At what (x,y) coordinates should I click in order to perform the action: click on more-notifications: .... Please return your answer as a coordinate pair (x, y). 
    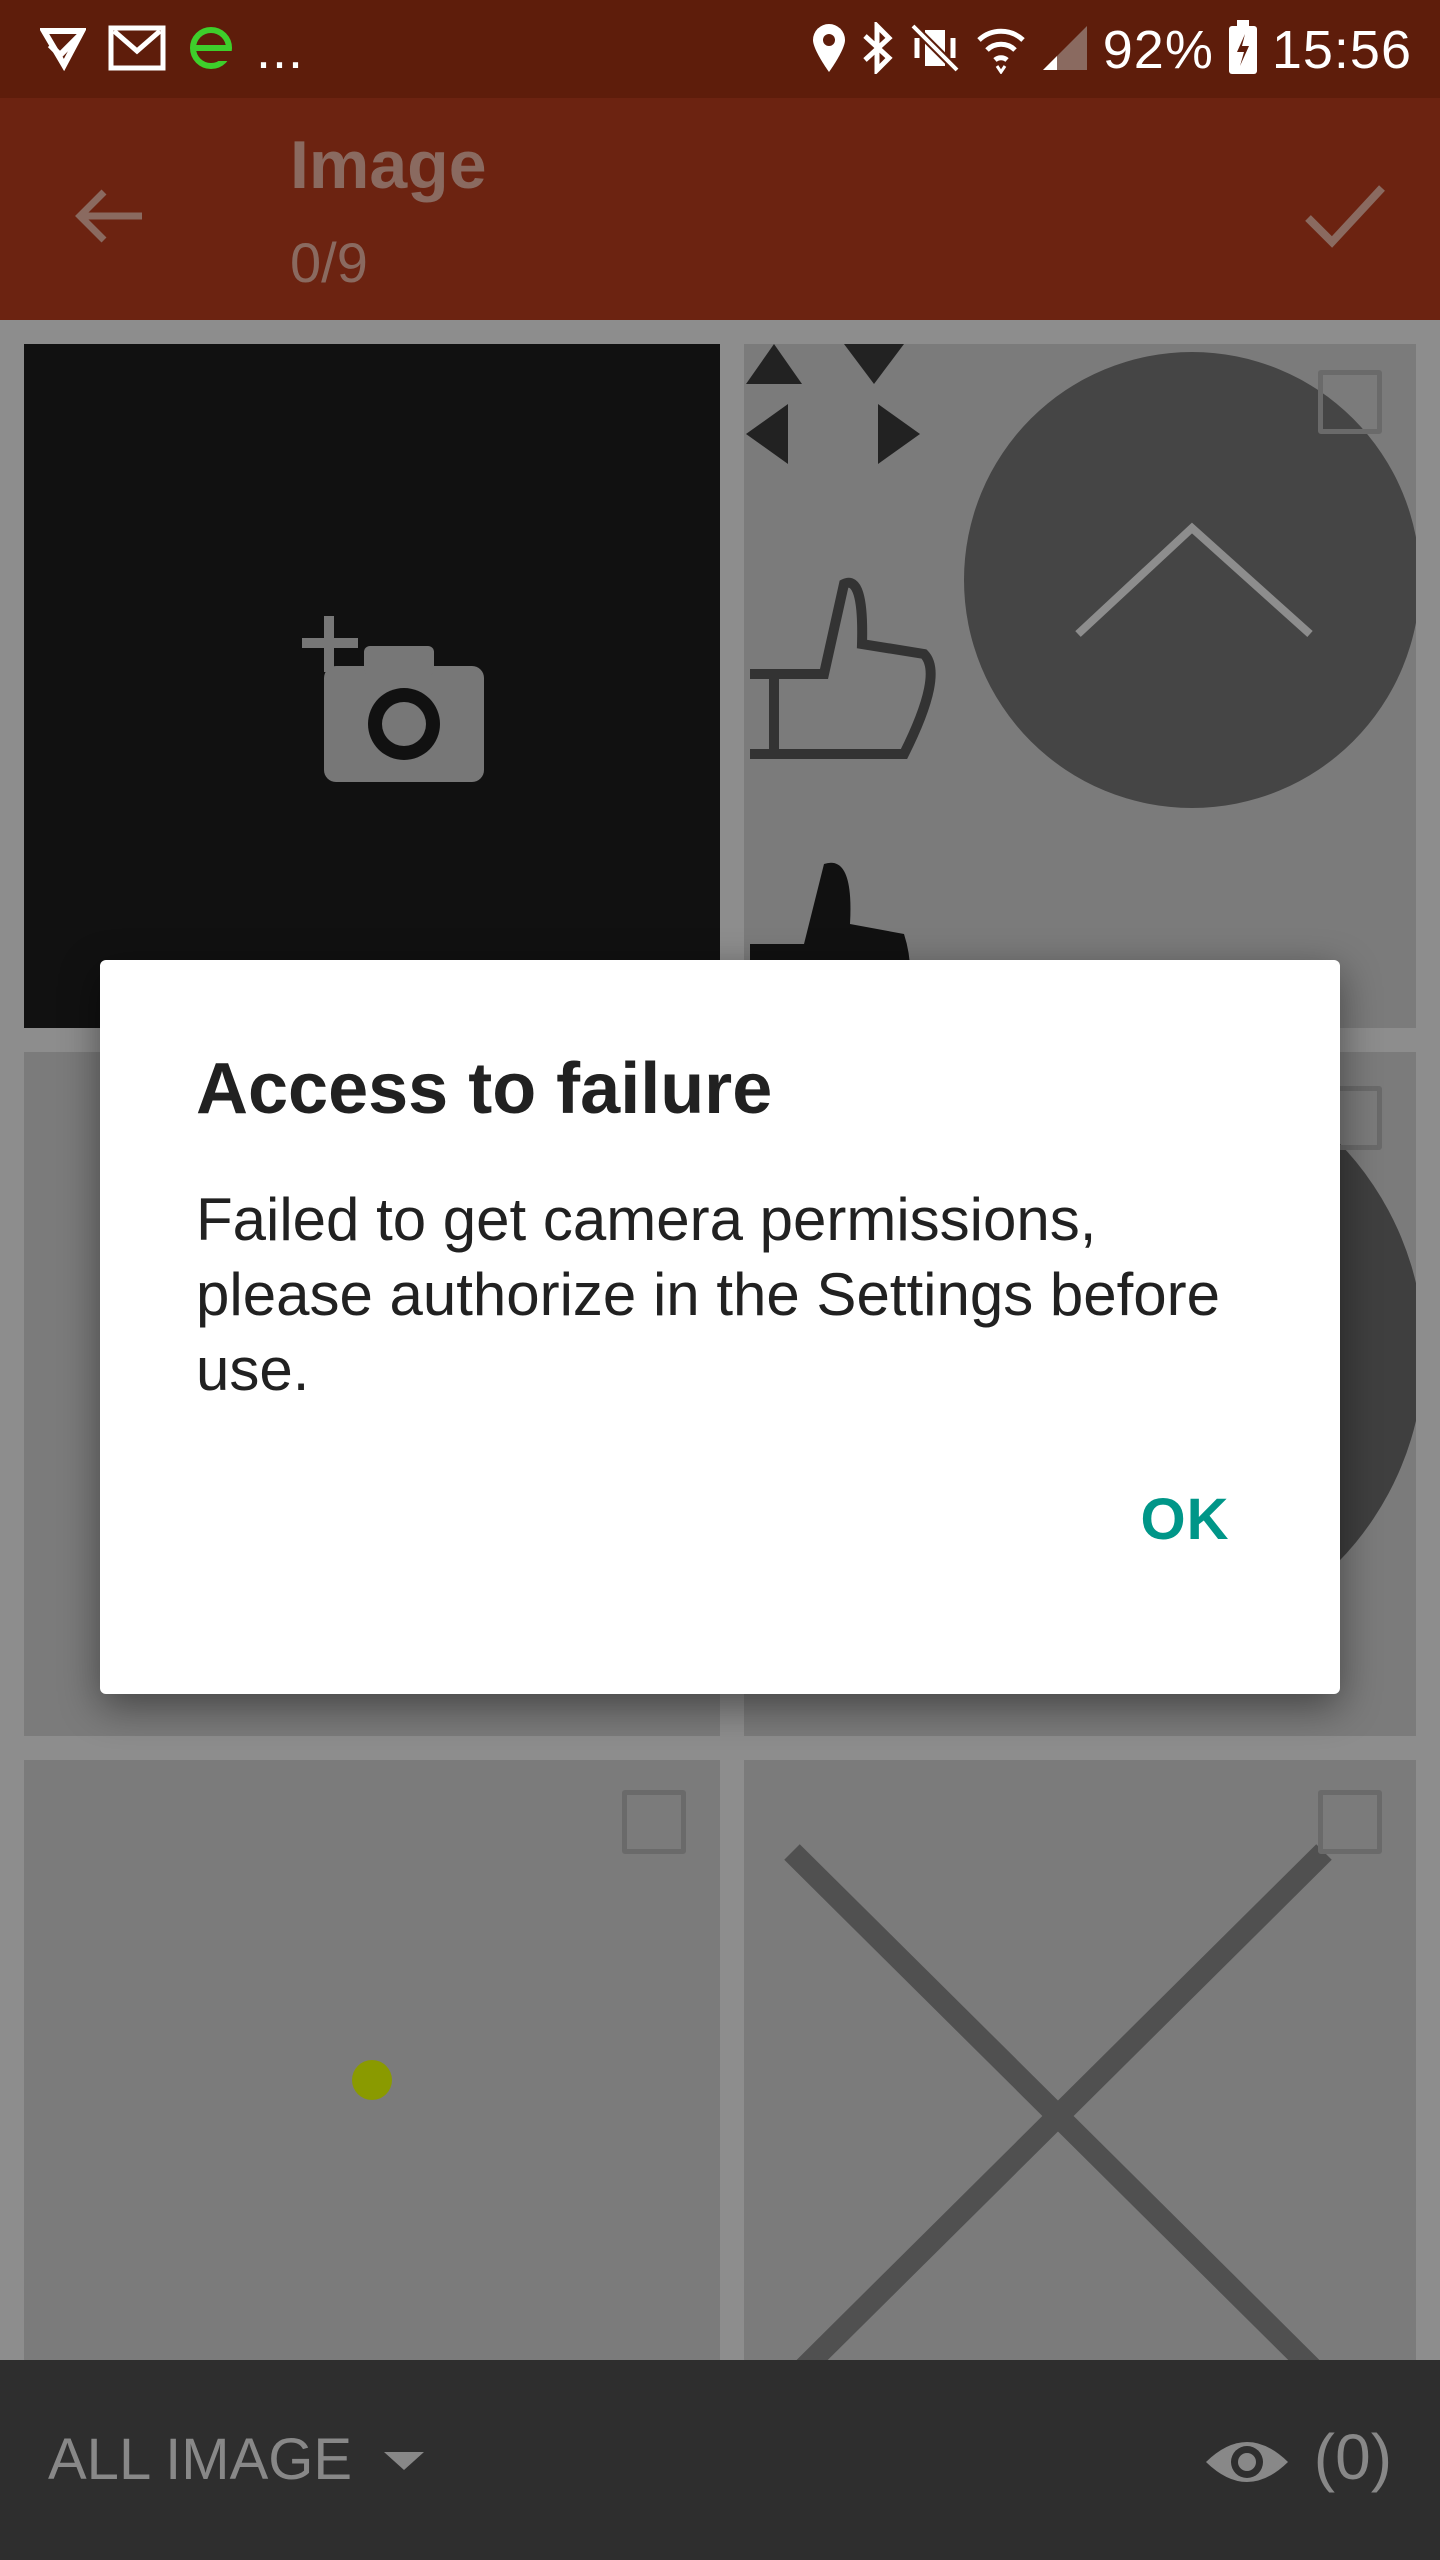
    Looking at the image, I should click on (280, 50).